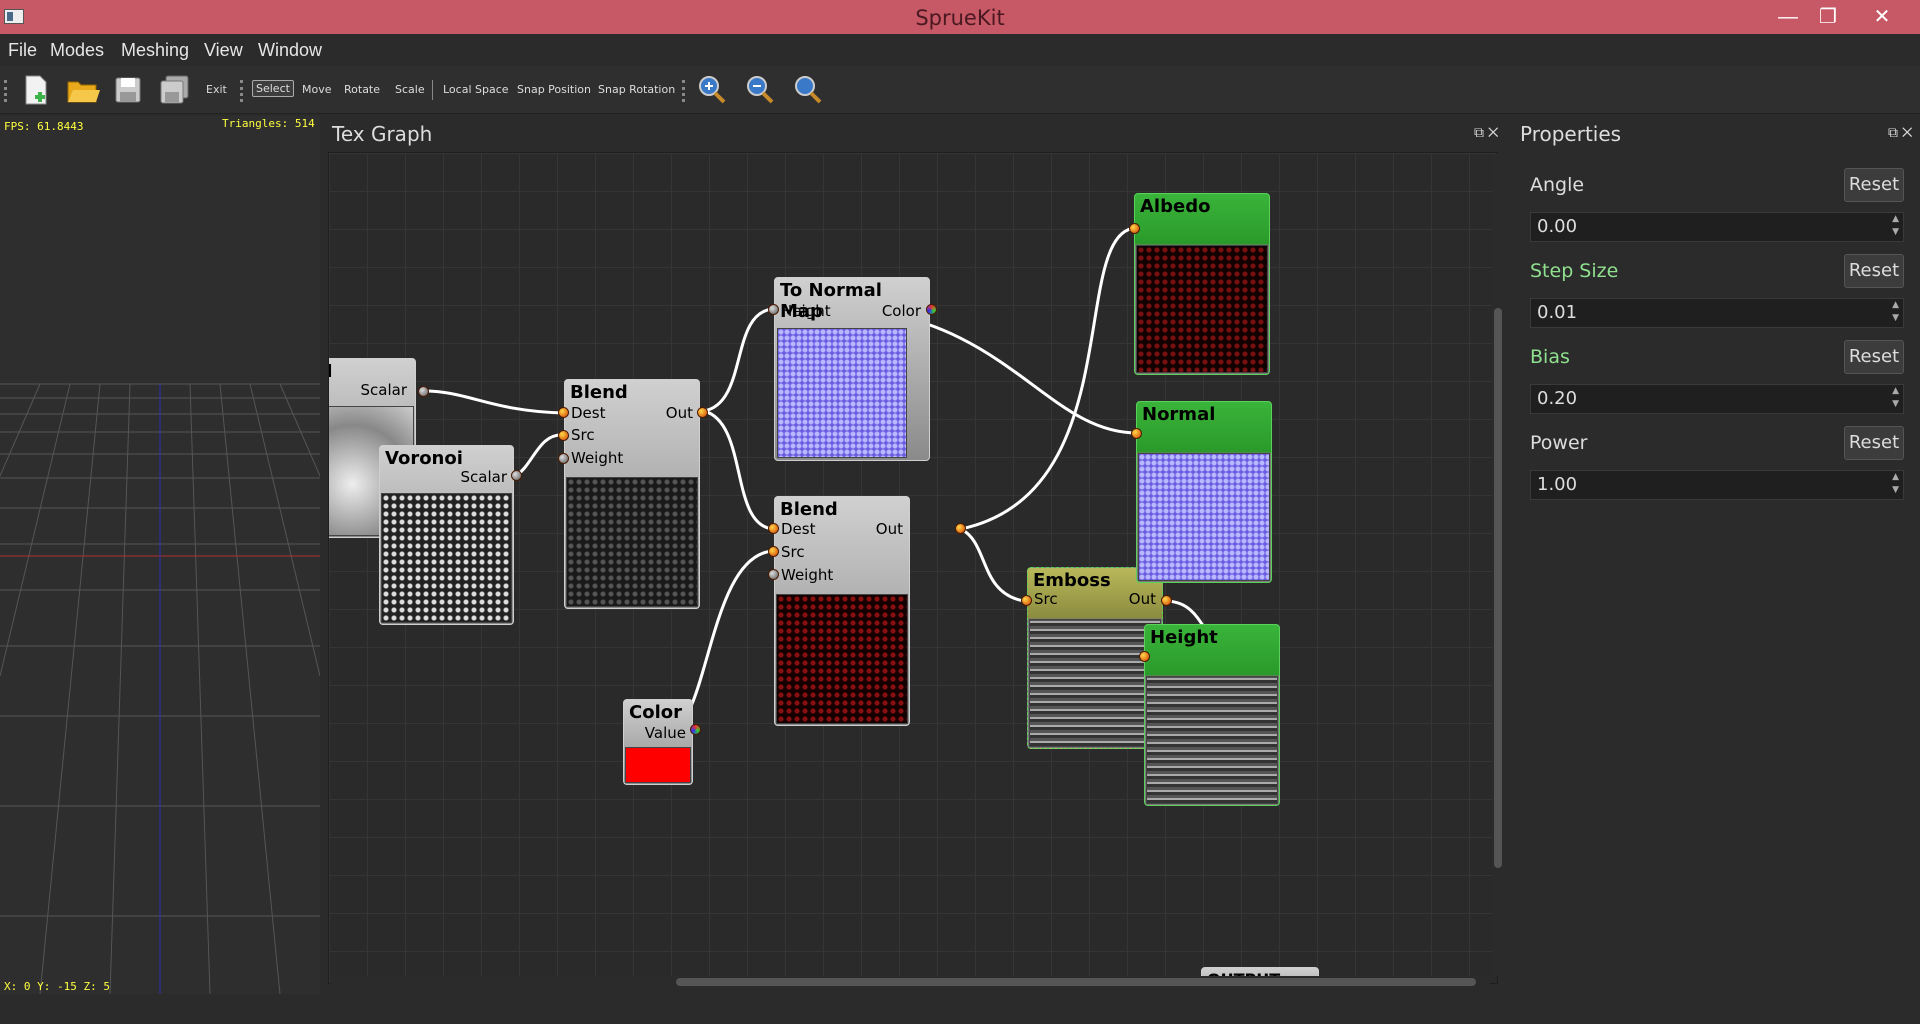  What do you see at coordinates (77, 50) in the screenshot?
I see `menu-modes: Modes` at bounding box center [77, 50].